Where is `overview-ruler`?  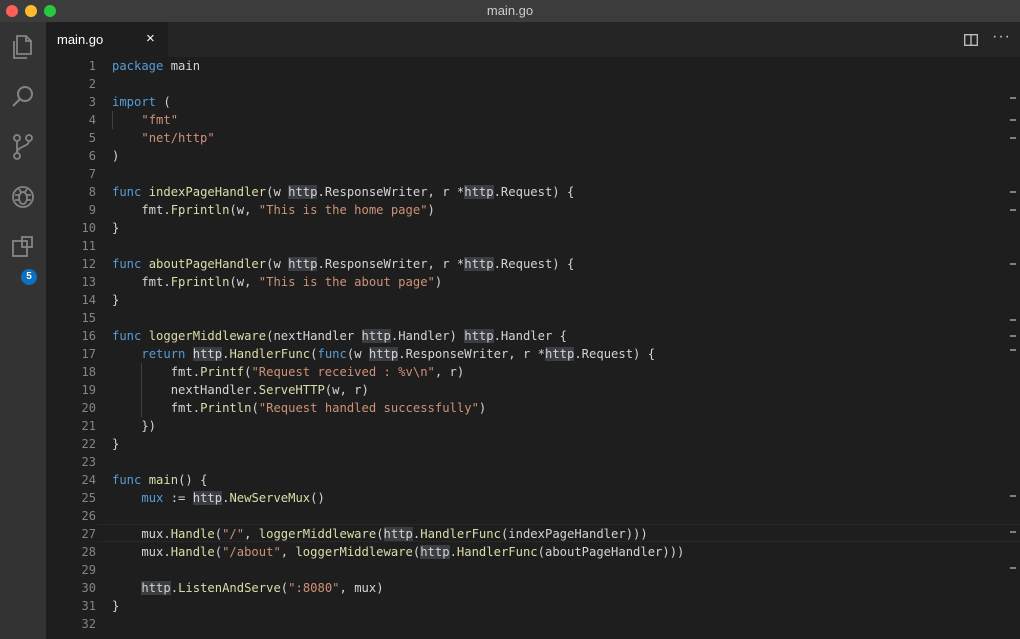 overview-ruler is located at coordinates (1013, 348).